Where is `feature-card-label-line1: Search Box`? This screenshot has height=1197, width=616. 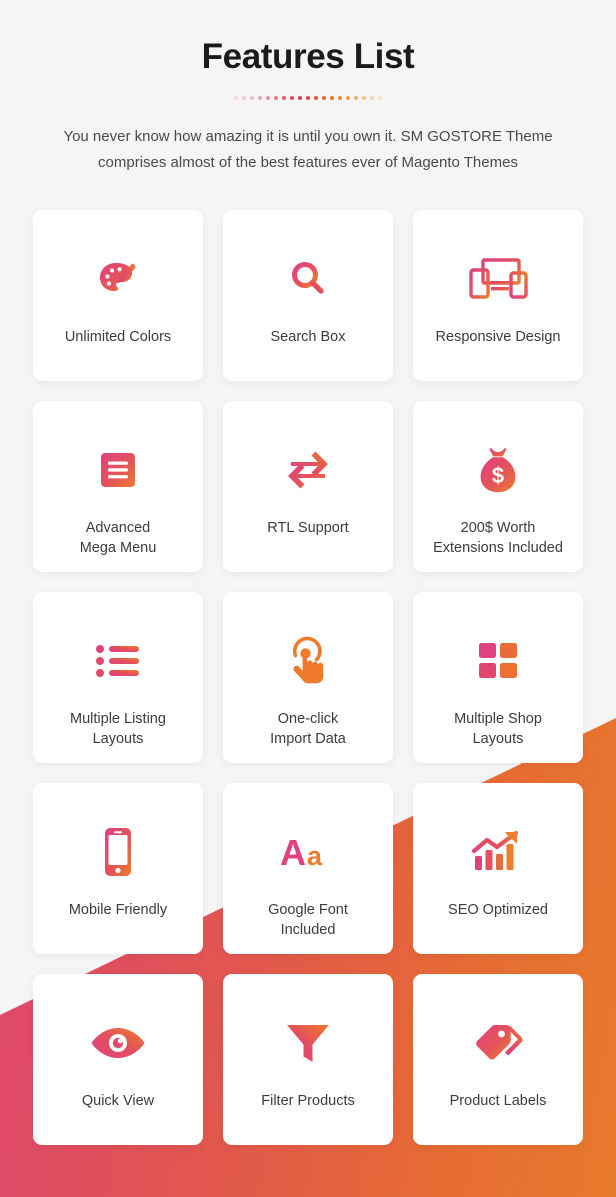
feature-card-label-line1: Search Box is located at coordinates (308, 336).